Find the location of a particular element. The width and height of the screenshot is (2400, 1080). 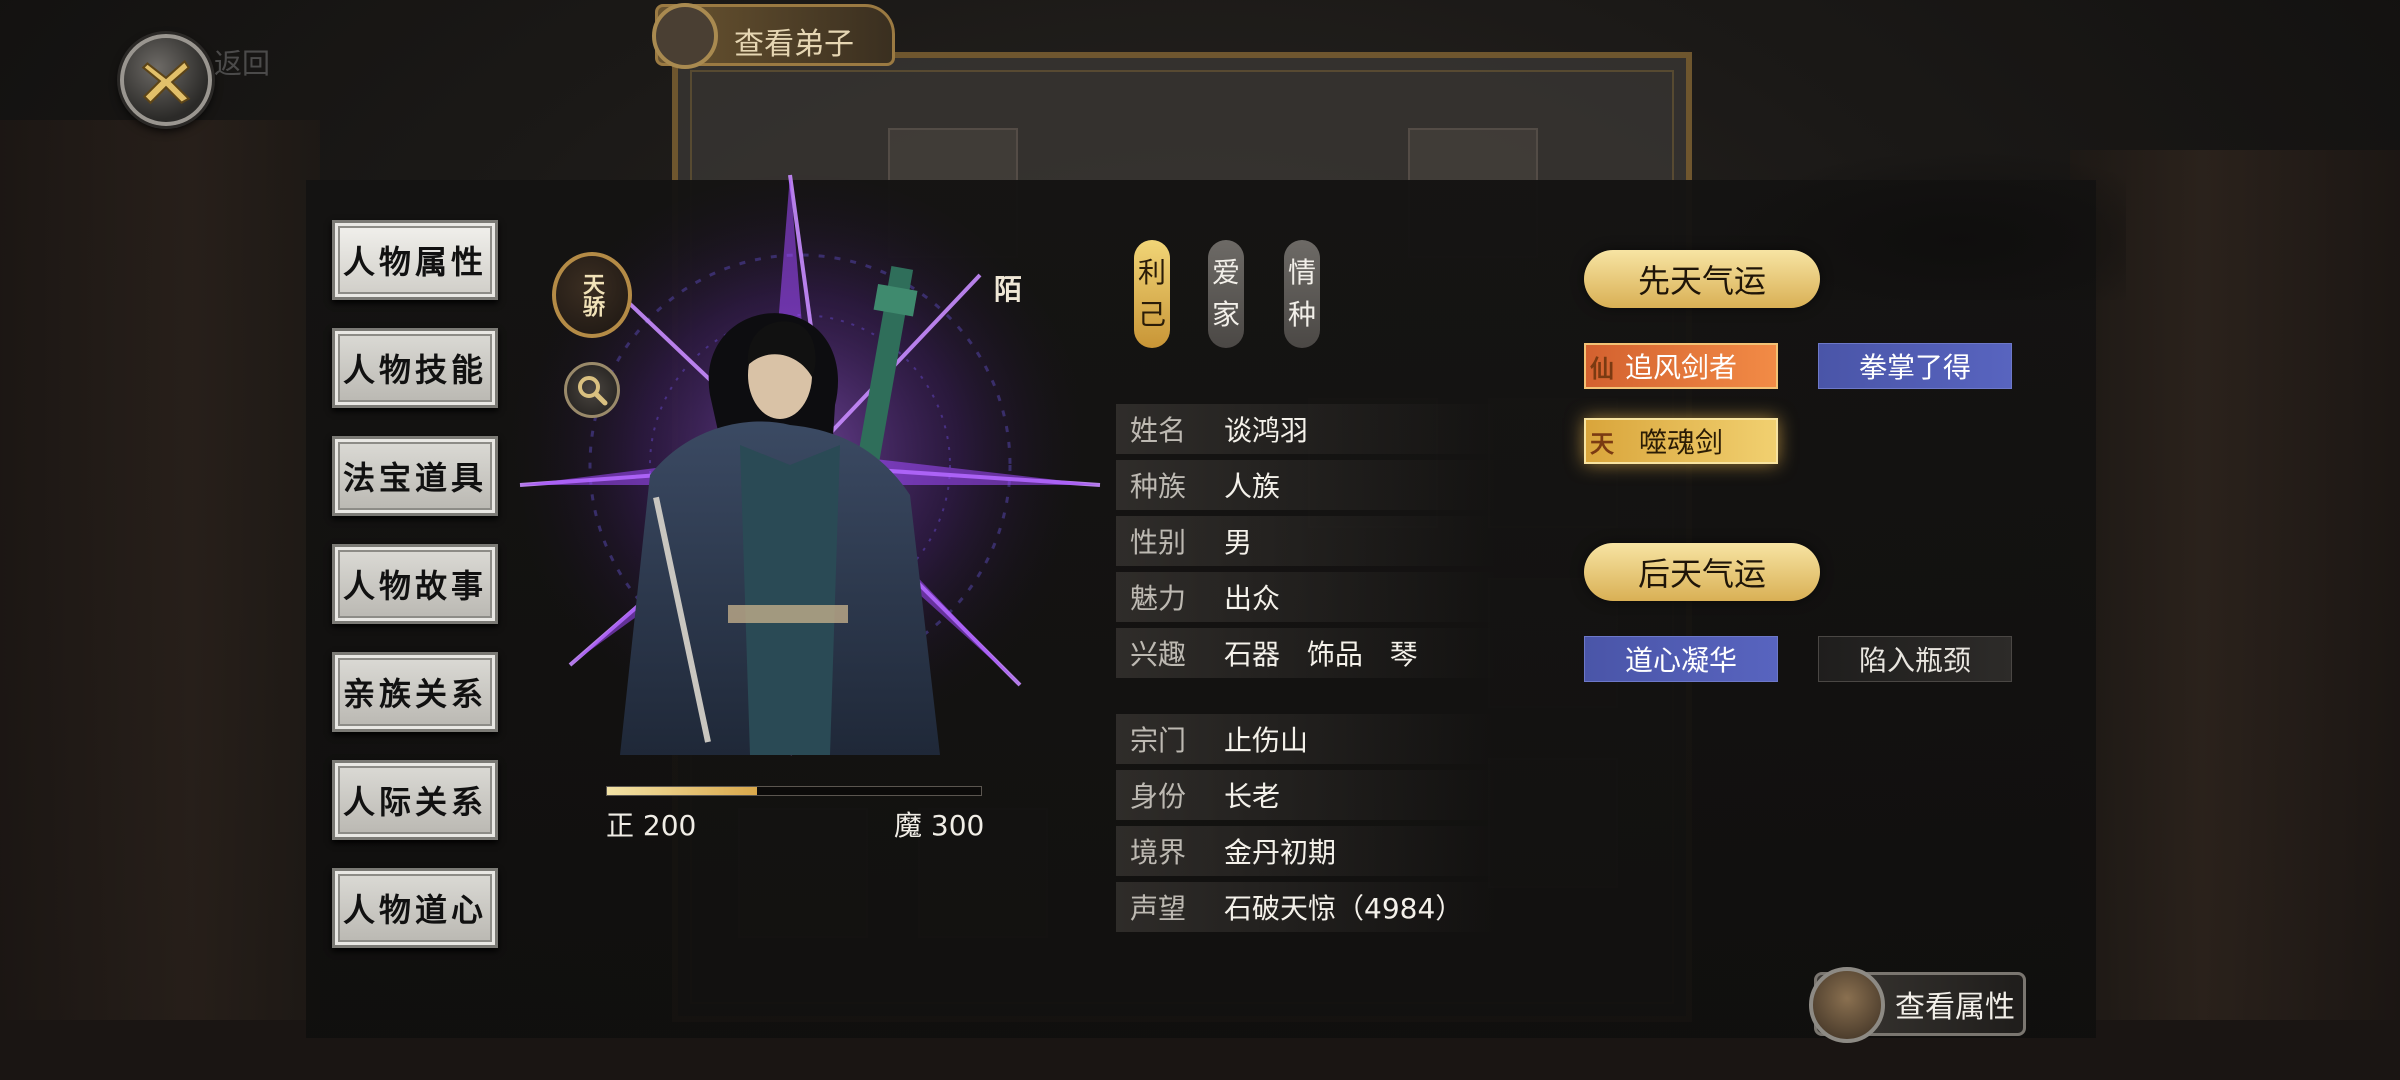

personality-tag: 爱家 is located at coordinates (1226, 294).